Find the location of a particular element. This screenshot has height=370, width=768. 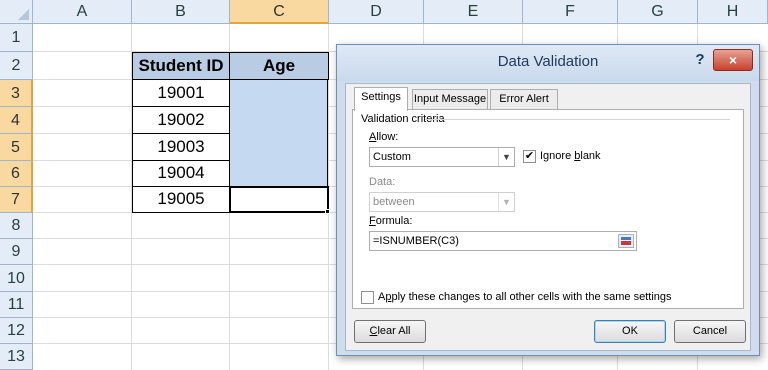

column-header-b: B is located at coordinates (181, 12).